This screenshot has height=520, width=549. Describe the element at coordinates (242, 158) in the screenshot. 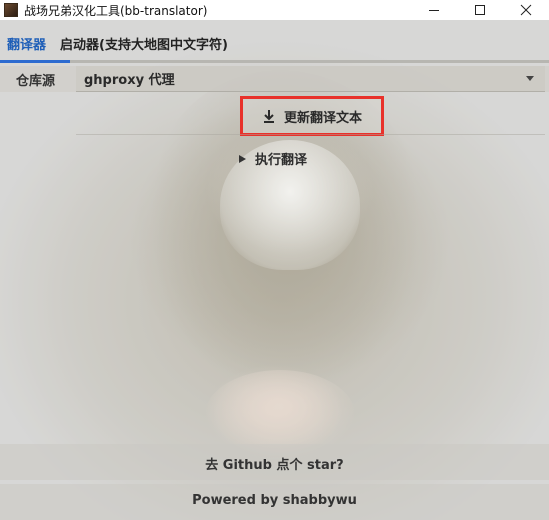

I see `caret-right-icon` at that location.